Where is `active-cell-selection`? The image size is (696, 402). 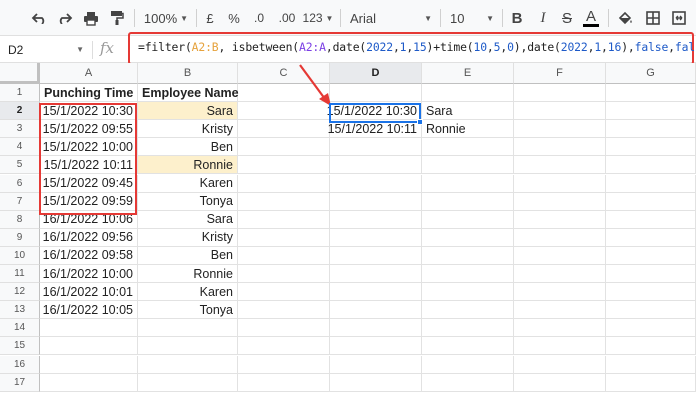 active-cell-selection is located at coordinates (375, 113).